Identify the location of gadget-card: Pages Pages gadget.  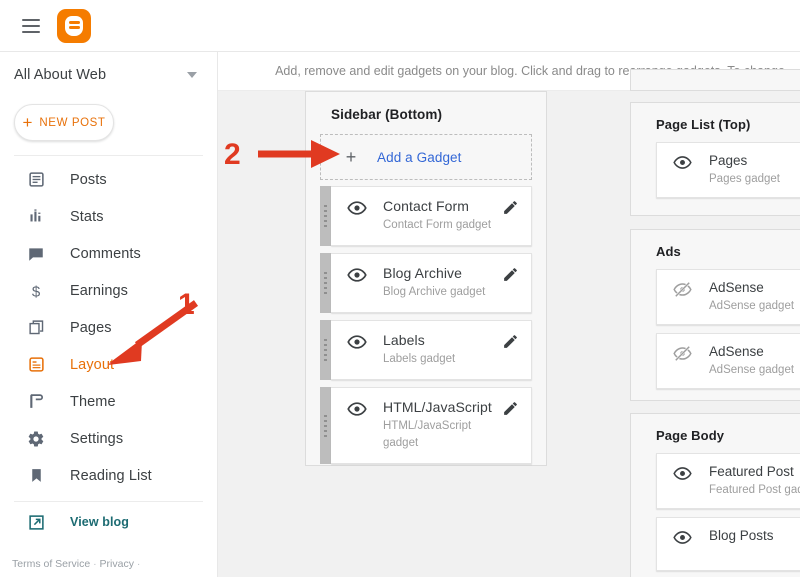
(728, 170).